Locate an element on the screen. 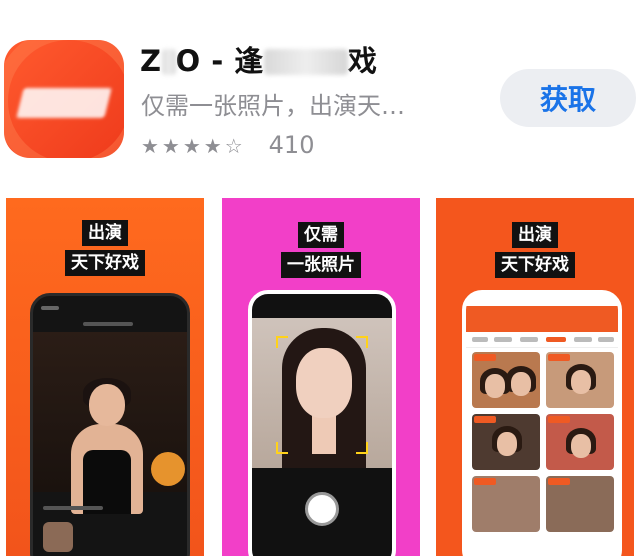  get-button: 获取 is located at coordinates (568, 98).